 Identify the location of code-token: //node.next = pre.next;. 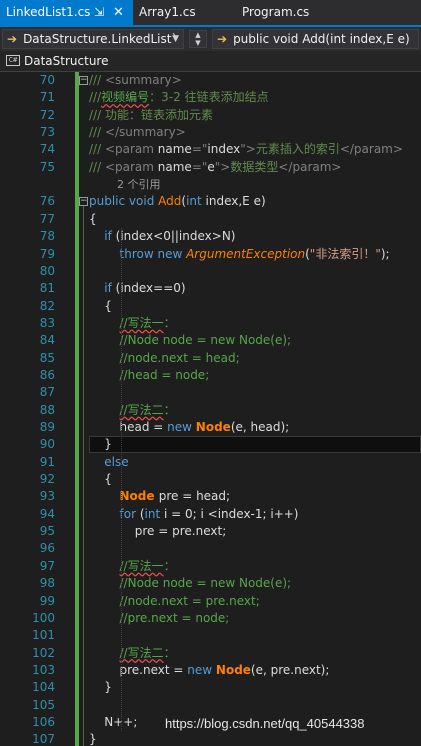
(189, 600).